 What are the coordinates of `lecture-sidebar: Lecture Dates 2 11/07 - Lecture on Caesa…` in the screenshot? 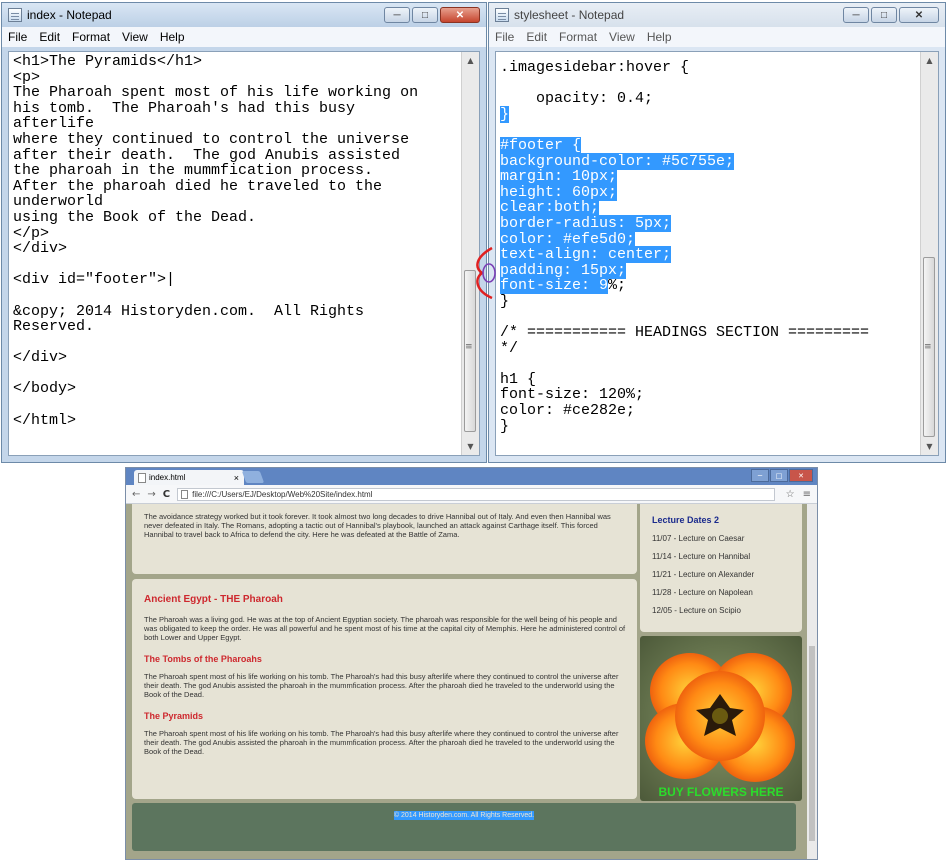 It's located at (721, 568).